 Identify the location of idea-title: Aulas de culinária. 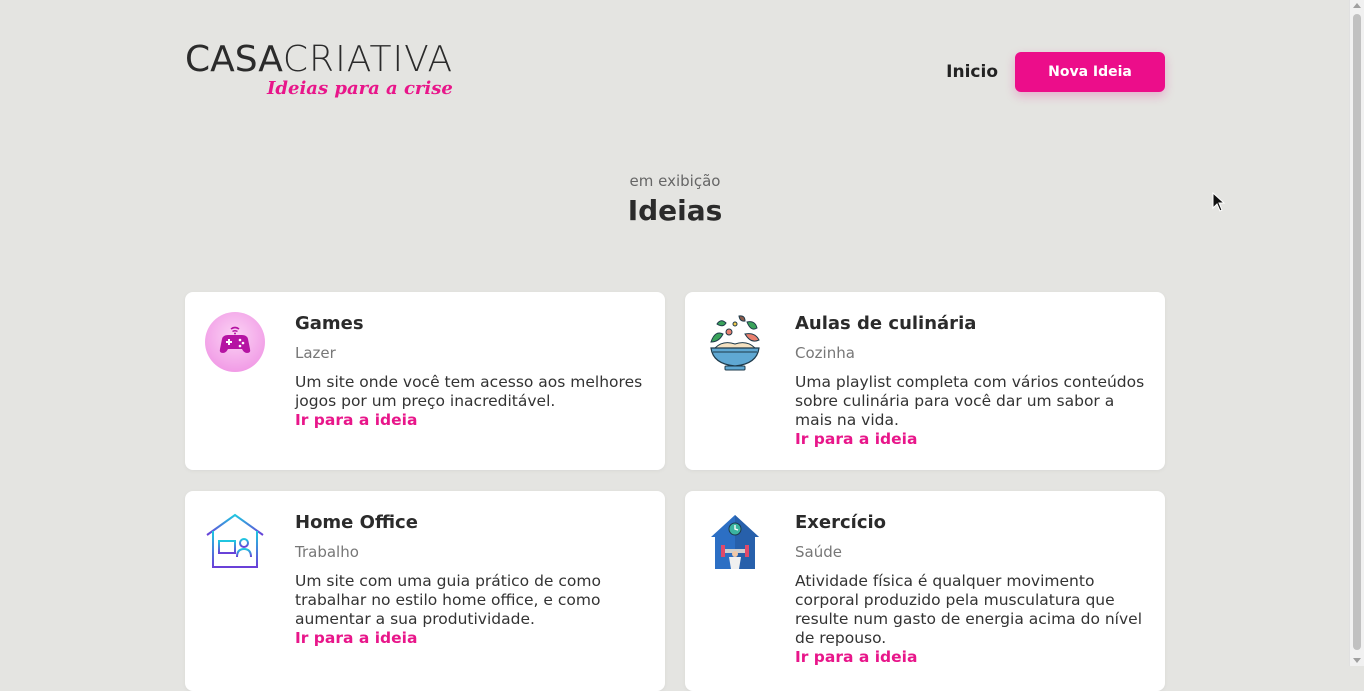
(886, 323).